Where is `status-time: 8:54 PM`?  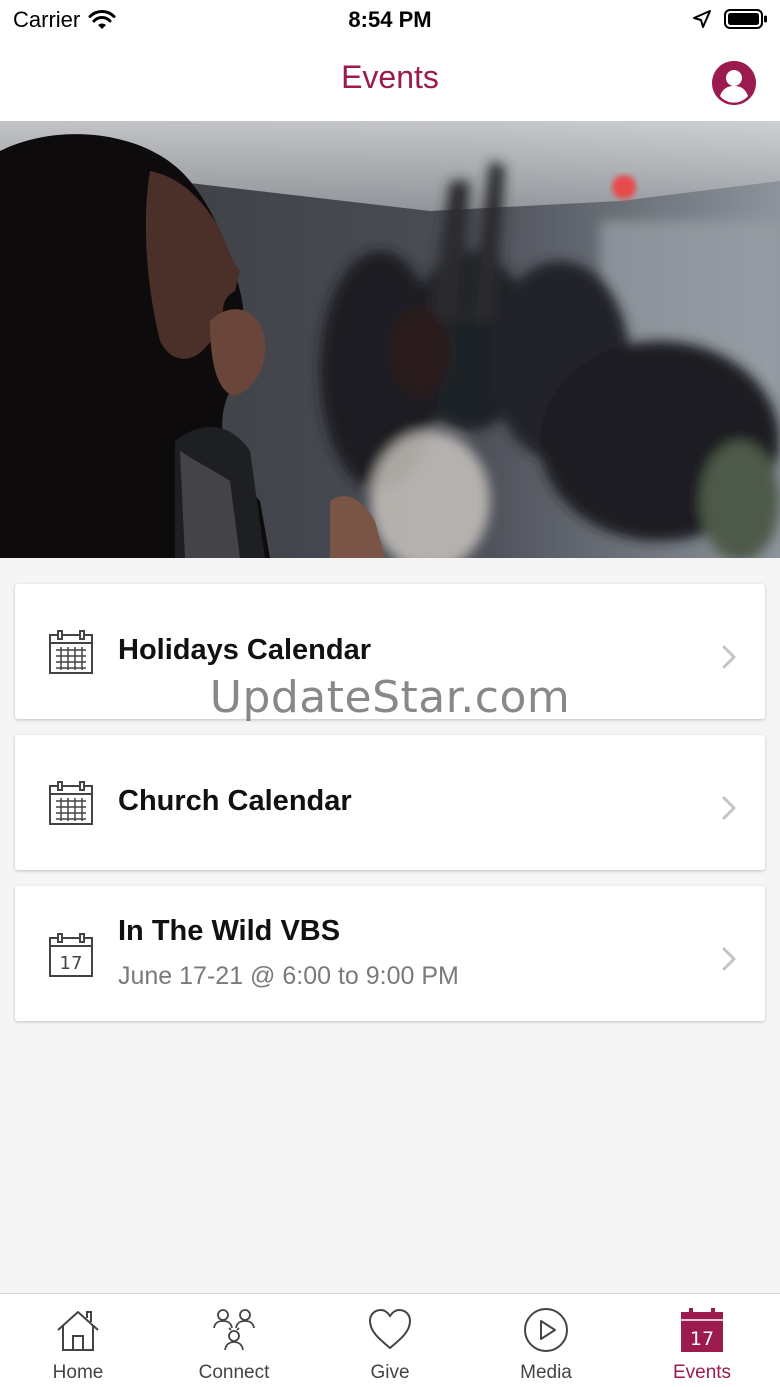 status-time: 8:54 PM is located at coordinates (390, 19).